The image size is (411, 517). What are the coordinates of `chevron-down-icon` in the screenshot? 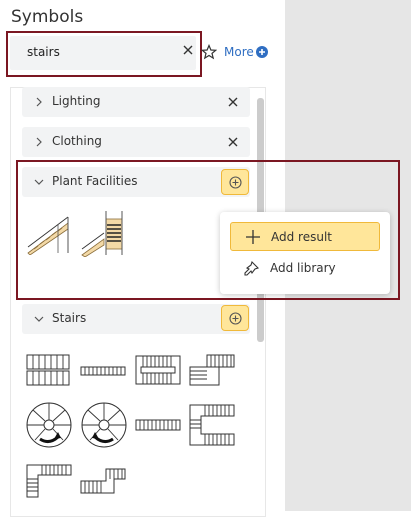 It's located at (39, 319).